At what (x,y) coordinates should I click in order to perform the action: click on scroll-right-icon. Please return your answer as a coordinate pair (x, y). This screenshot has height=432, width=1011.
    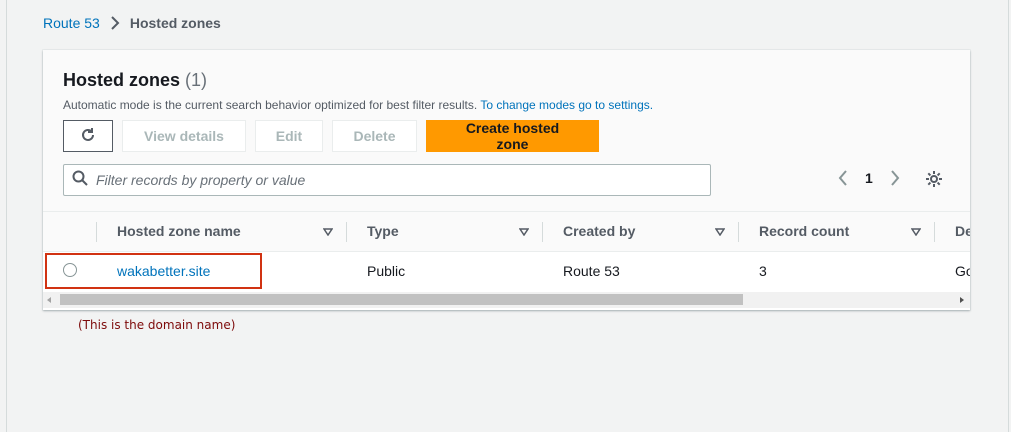
    Looking at the image, I should click on (962, 300).